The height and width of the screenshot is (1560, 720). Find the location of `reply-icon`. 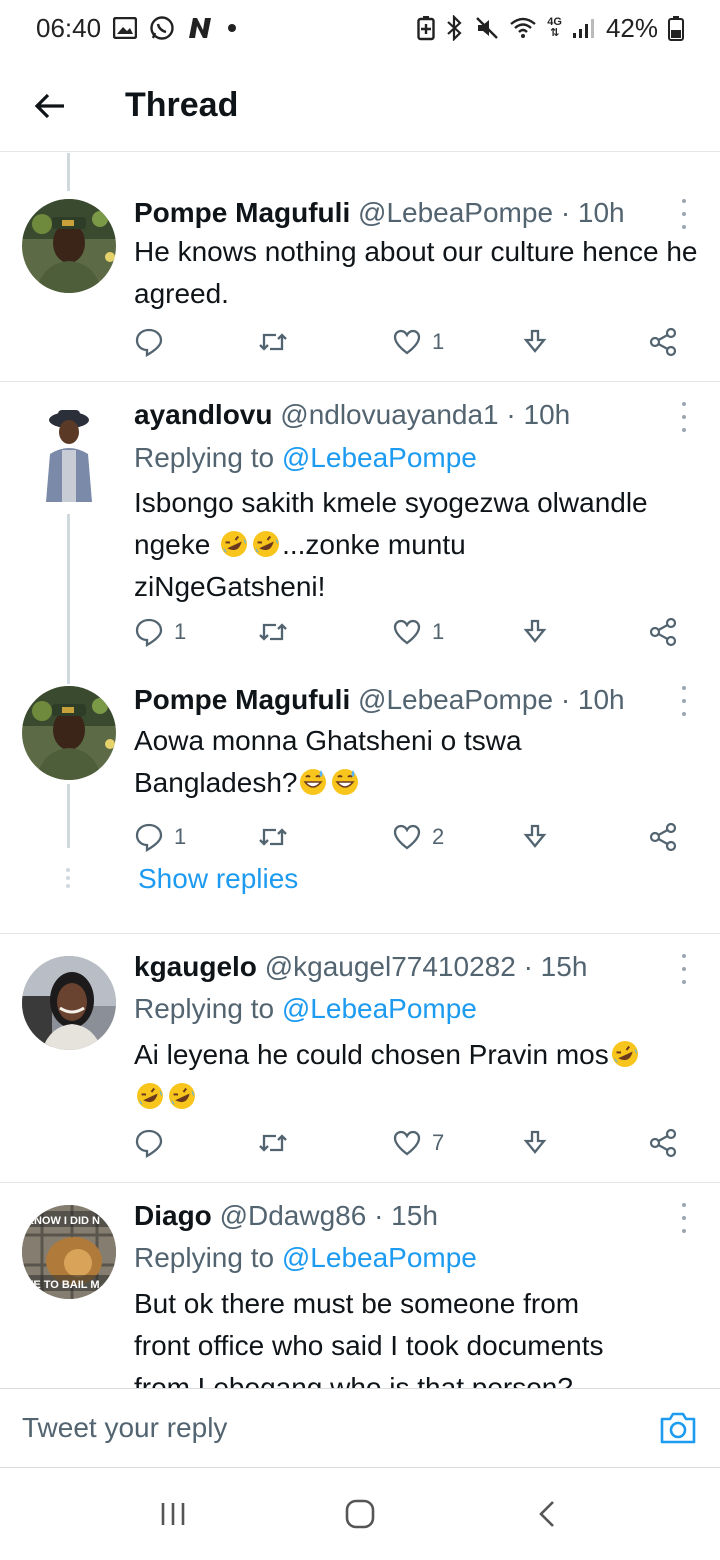

reply-icon is located at coordinates (149, 632).